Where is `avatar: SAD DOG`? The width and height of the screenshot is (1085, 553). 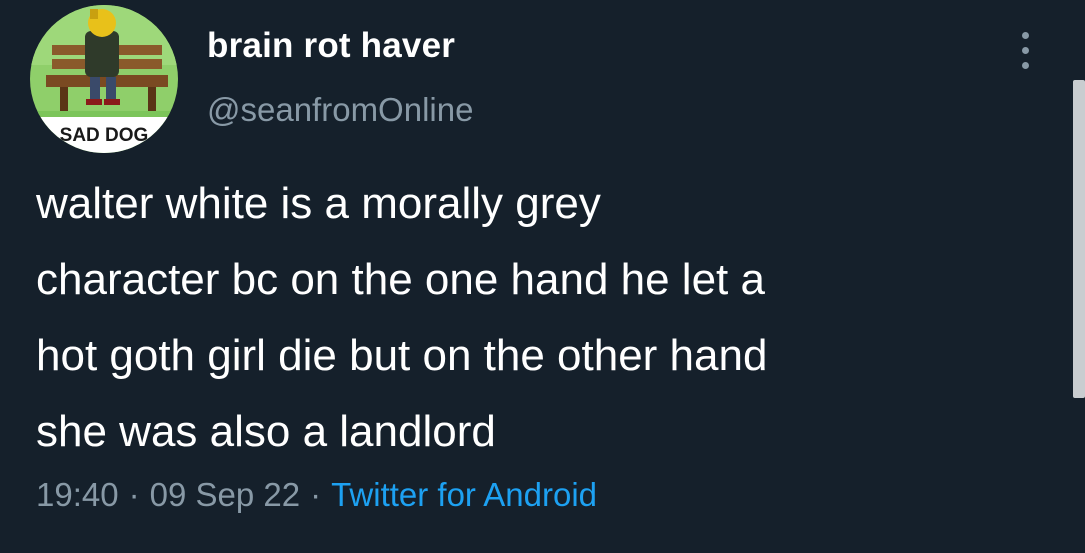
avatar: SAD DOG is located at coordinates (104, 79).